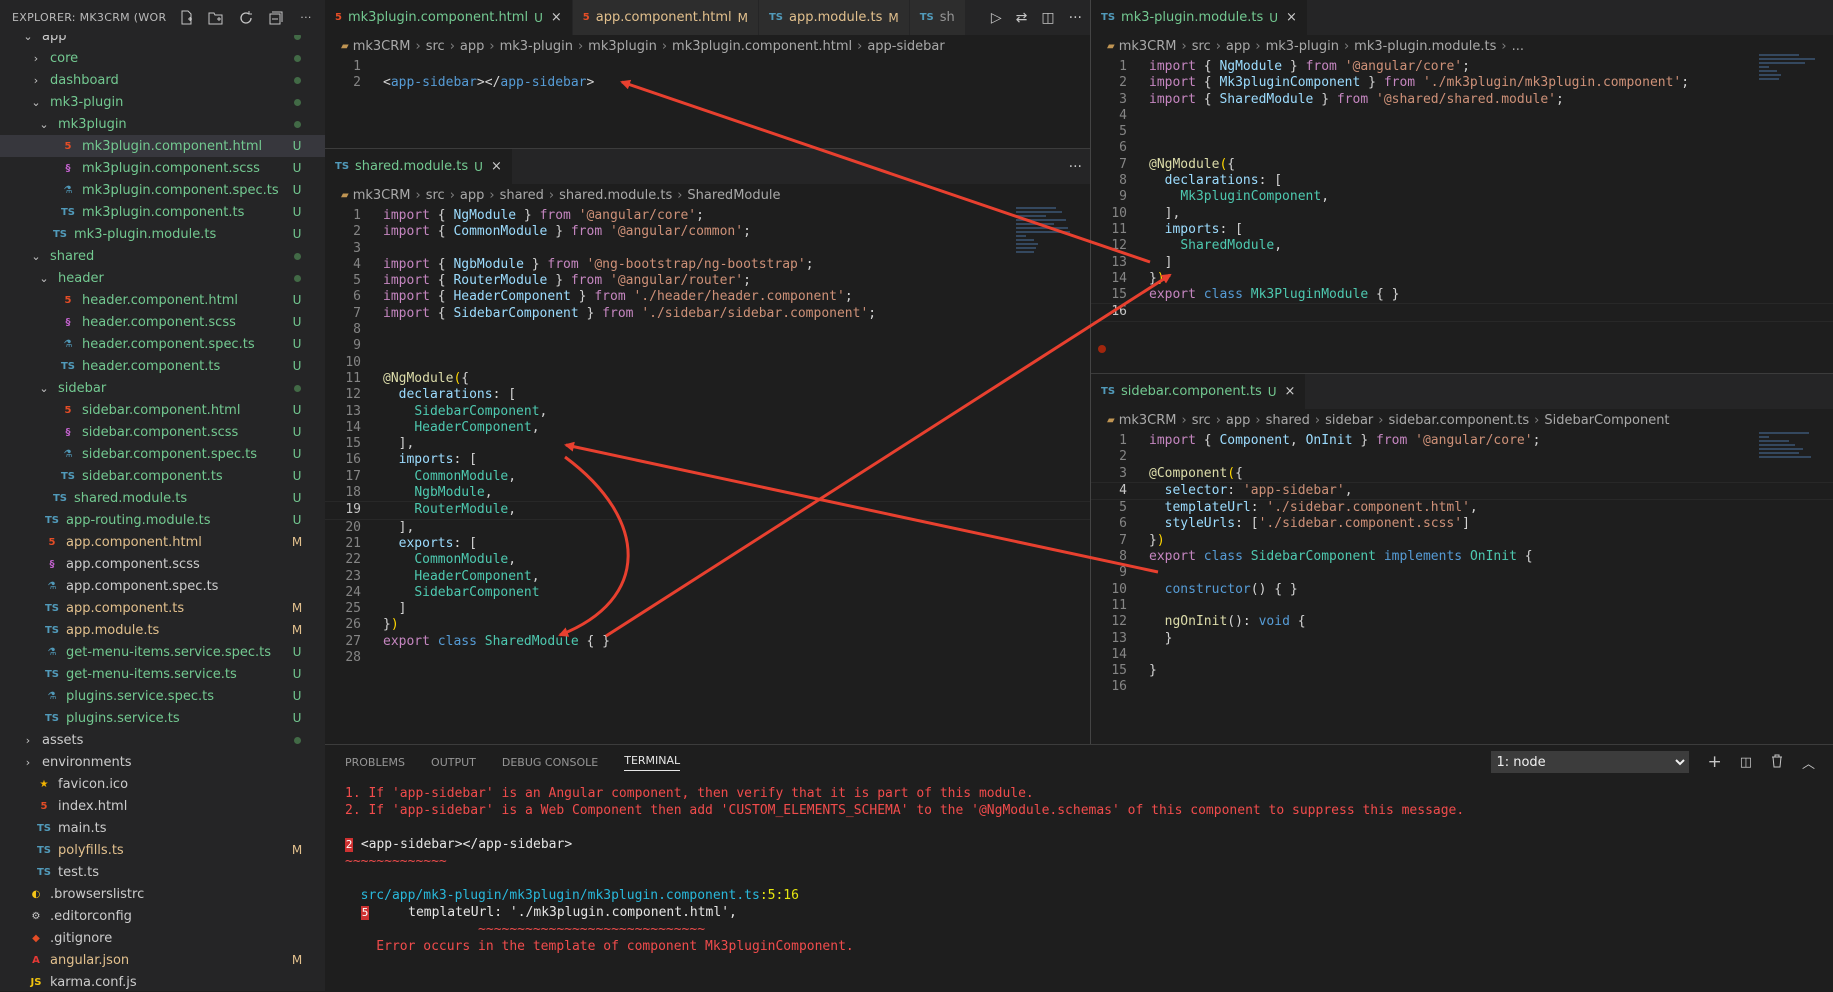  What do you see at coordinates (707, 412) in the screenshot?
I see `code-line: 13 SidebarComponent,` at bounding box center [707, 412].